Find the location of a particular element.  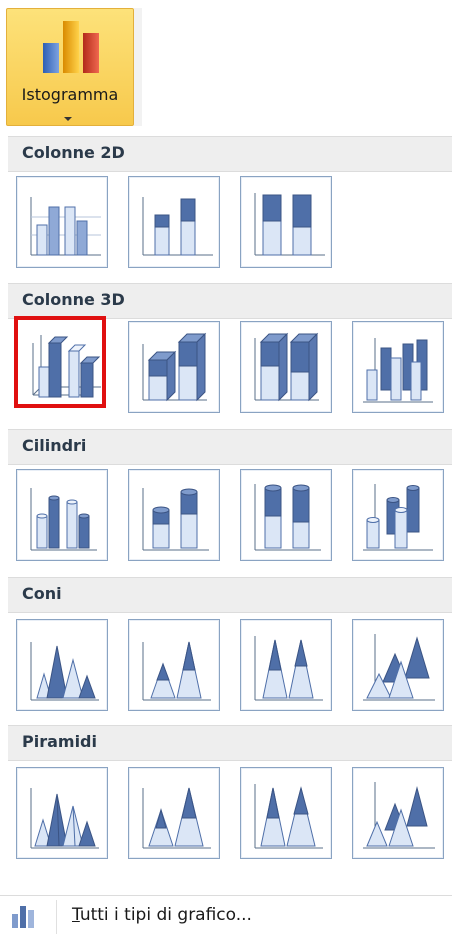

dropdown-arrow-icon is located at coordinates (68, 119).